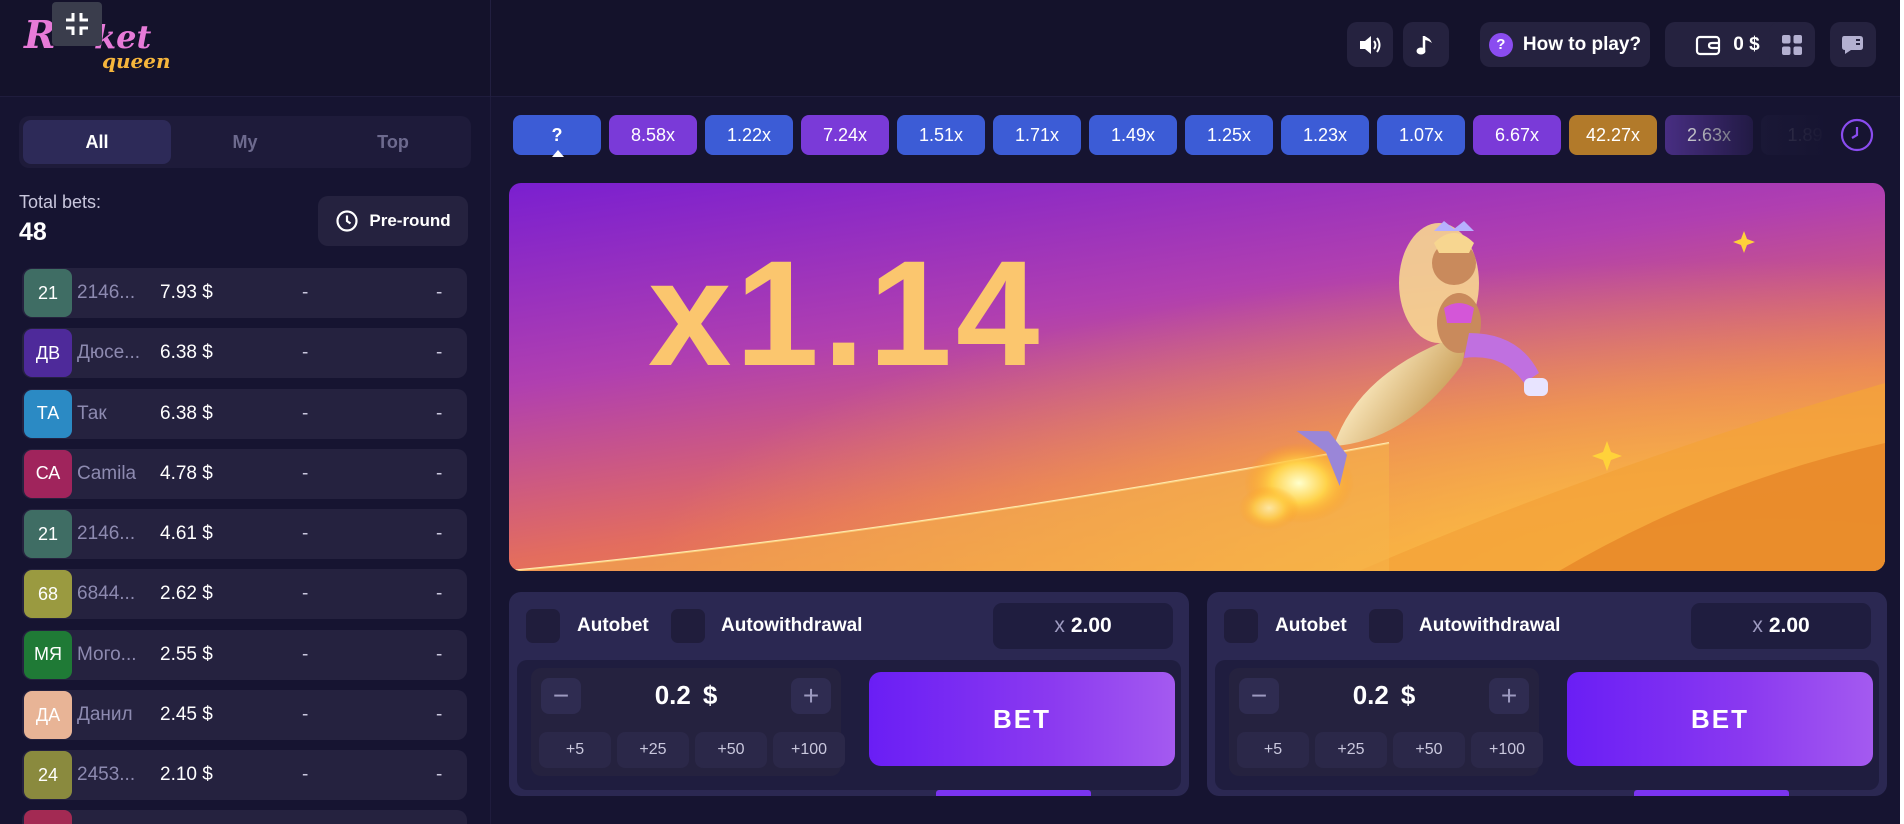 This screenshot has width=1904, height=824. Describe the element at coordinates (48, 775) in the screenshot. I see `avatar: 24` at that location.